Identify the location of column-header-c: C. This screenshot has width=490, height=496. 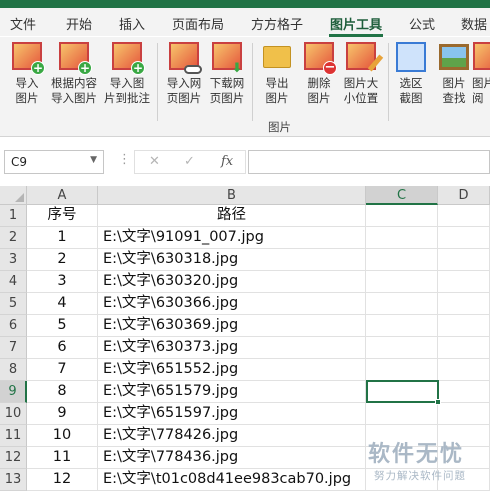
(402, 195).